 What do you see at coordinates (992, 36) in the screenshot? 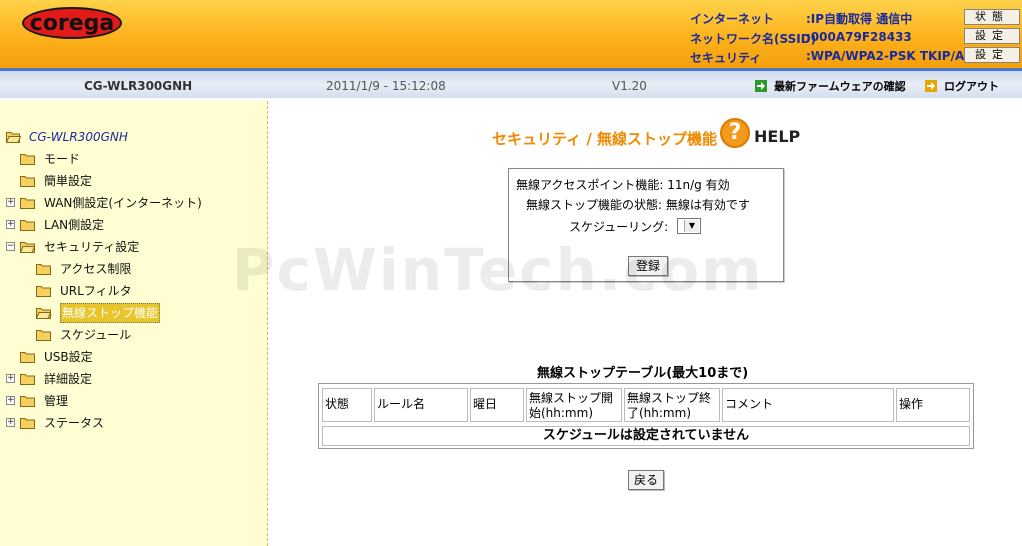
I see `ssid-settings-button: 設定` at bounding box center [992, 36].